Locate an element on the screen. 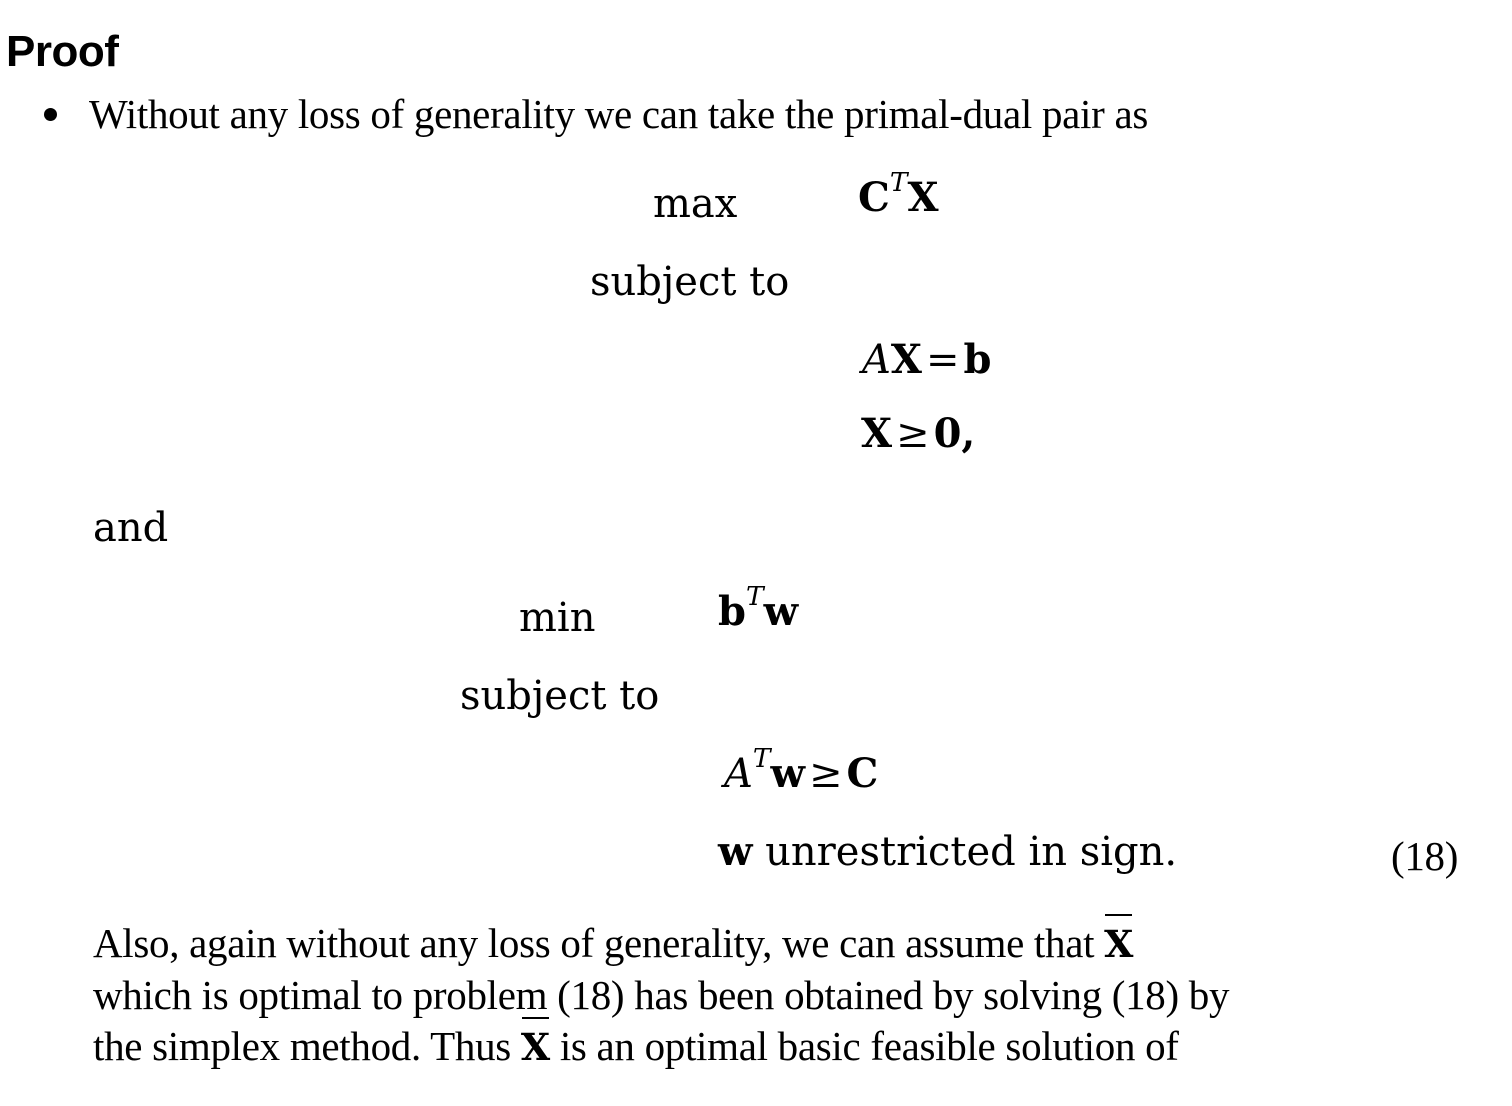 Image resolution: width=1512 pixels, height=1106 pixels. dual-subject-to-label: subject to is located at coordinates (559, 696).